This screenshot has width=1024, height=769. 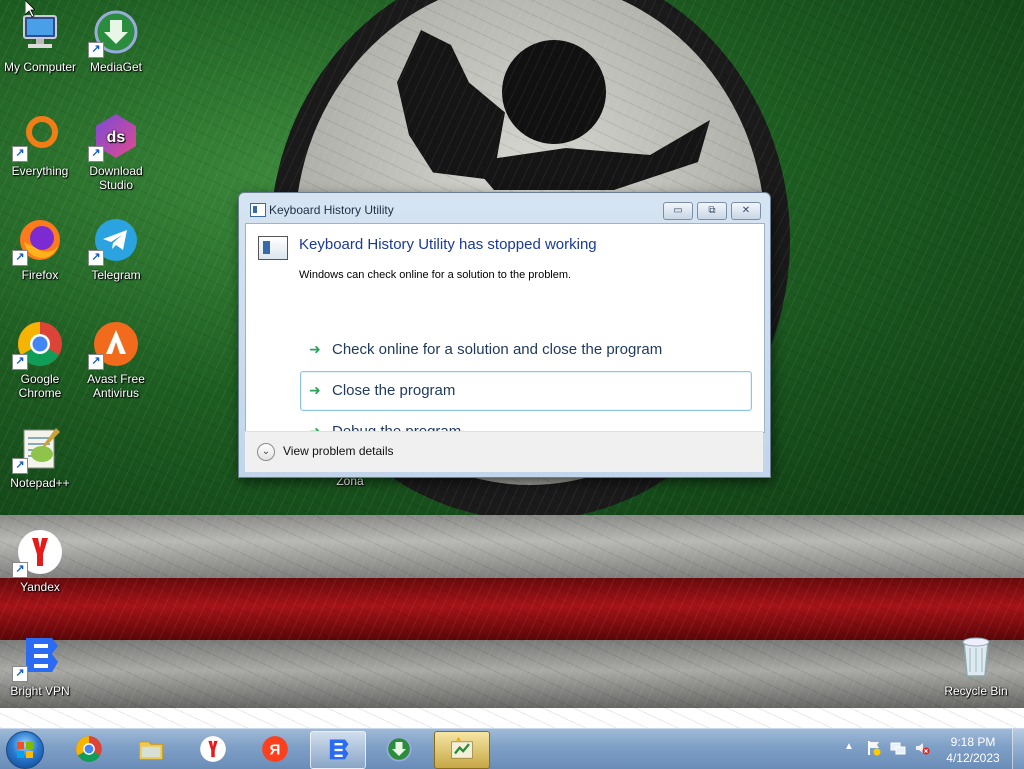 I want to click on taskbar-yandex-browser, so click(x=213, y=749).